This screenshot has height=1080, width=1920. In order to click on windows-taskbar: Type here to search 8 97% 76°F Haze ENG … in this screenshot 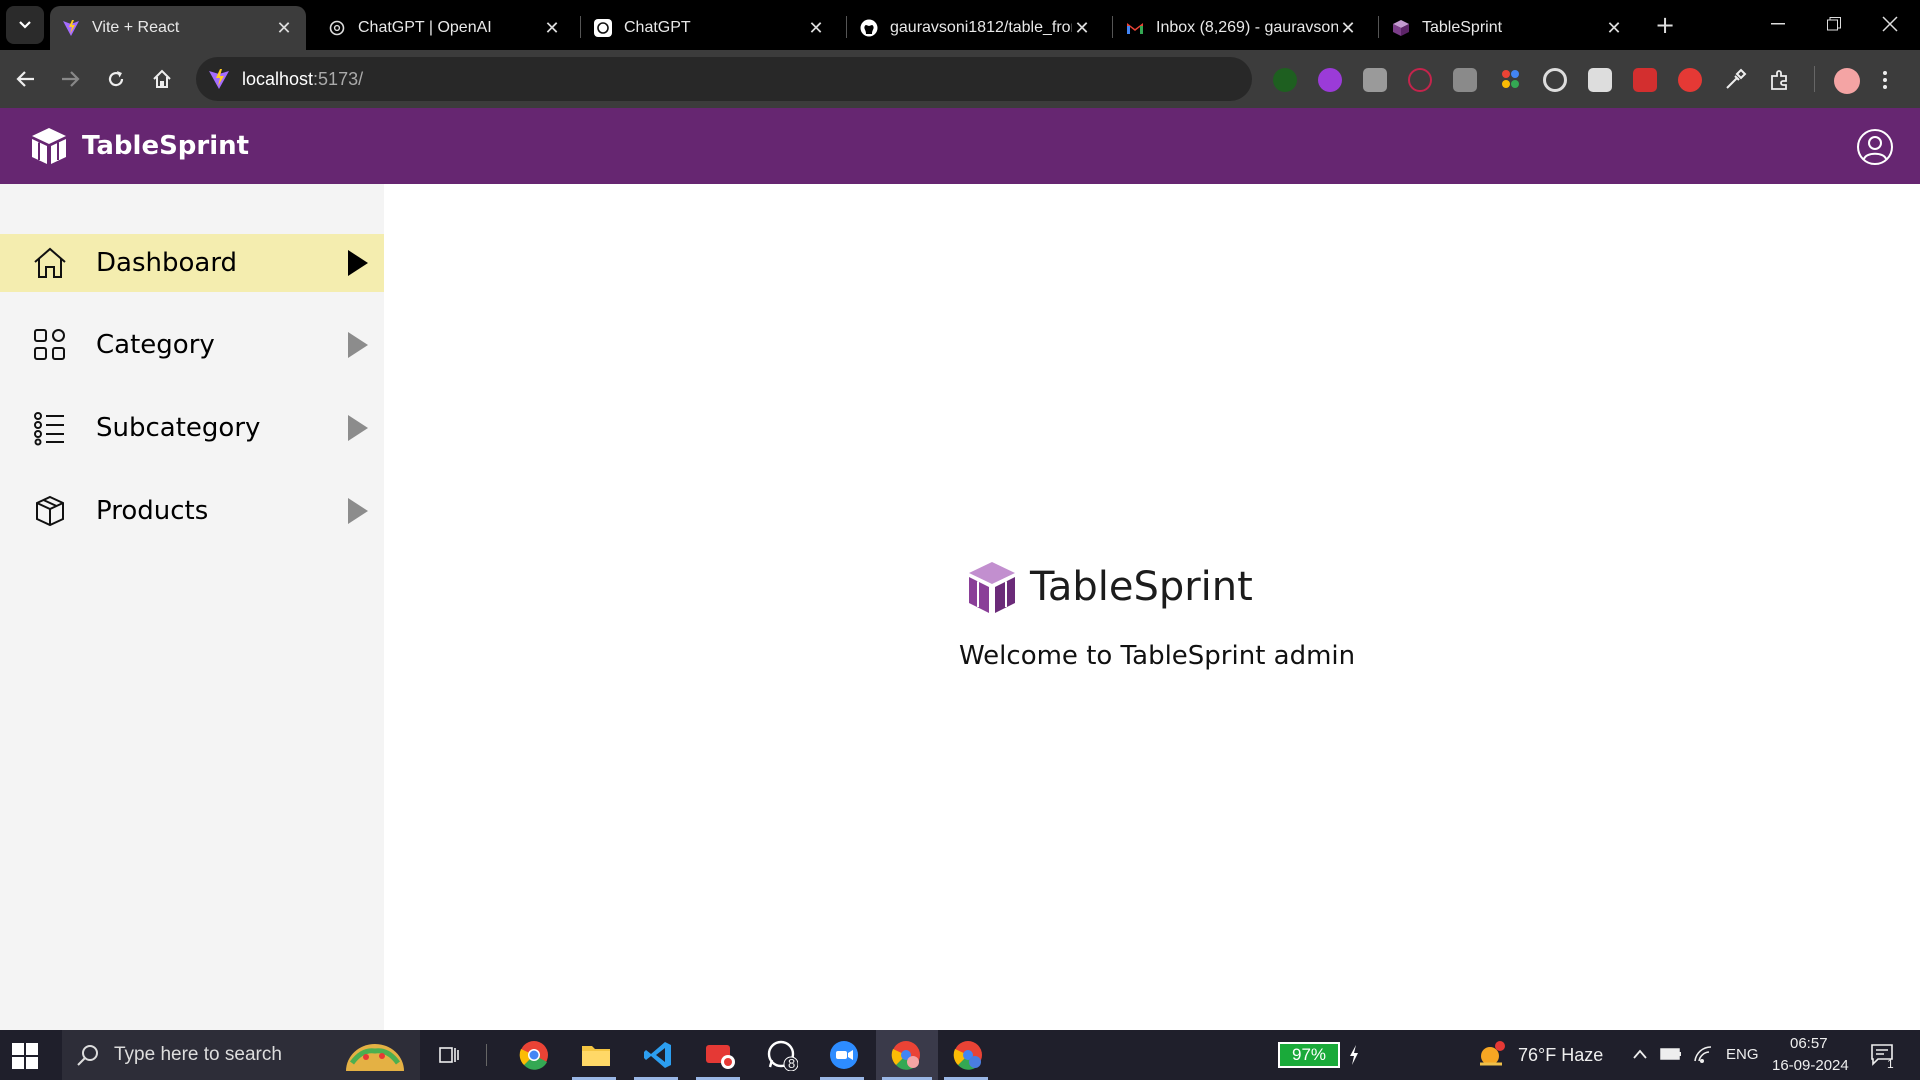, I will do `click(960, 1055)`.